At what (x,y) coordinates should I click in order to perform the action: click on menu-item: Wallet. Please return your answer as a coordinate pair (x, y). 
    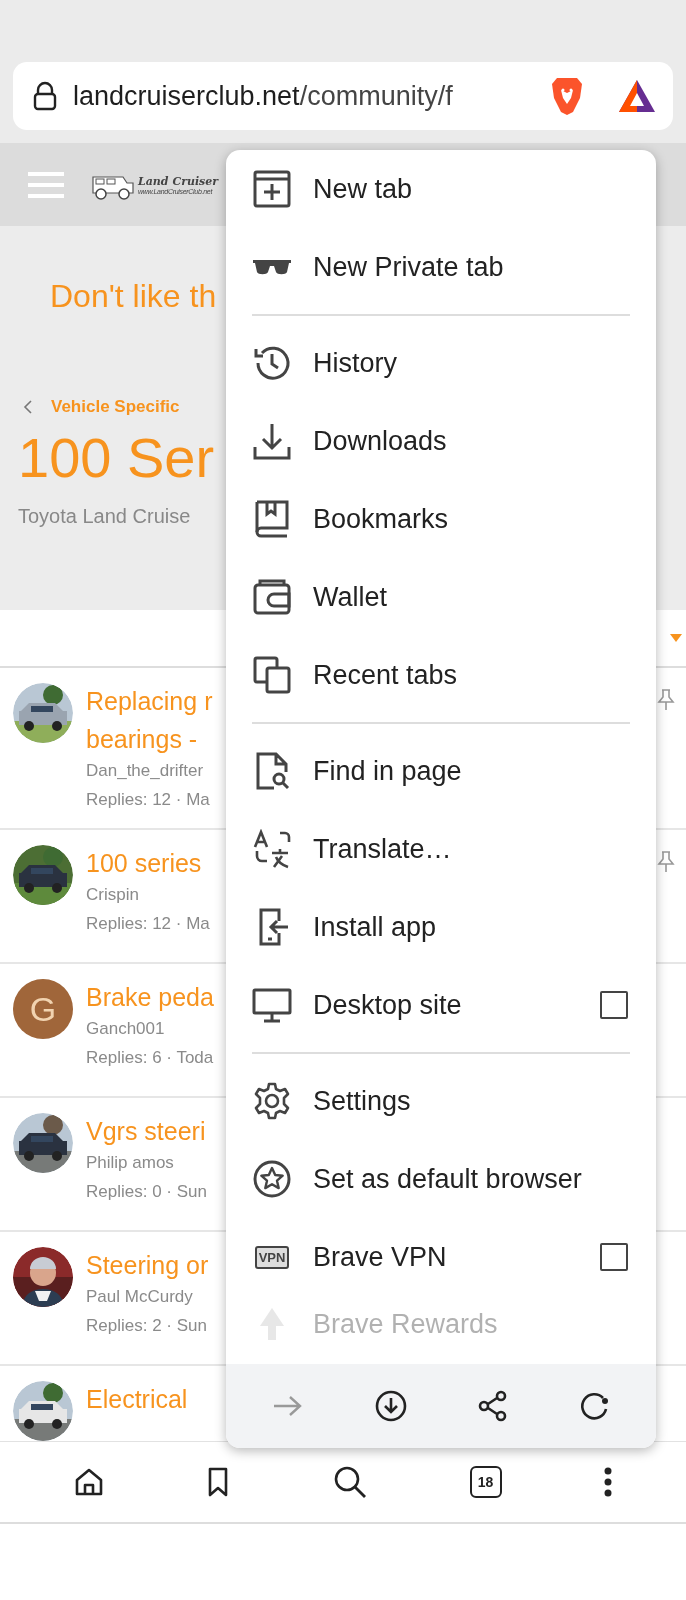
    Looking at the image, I should click on (441, 597).